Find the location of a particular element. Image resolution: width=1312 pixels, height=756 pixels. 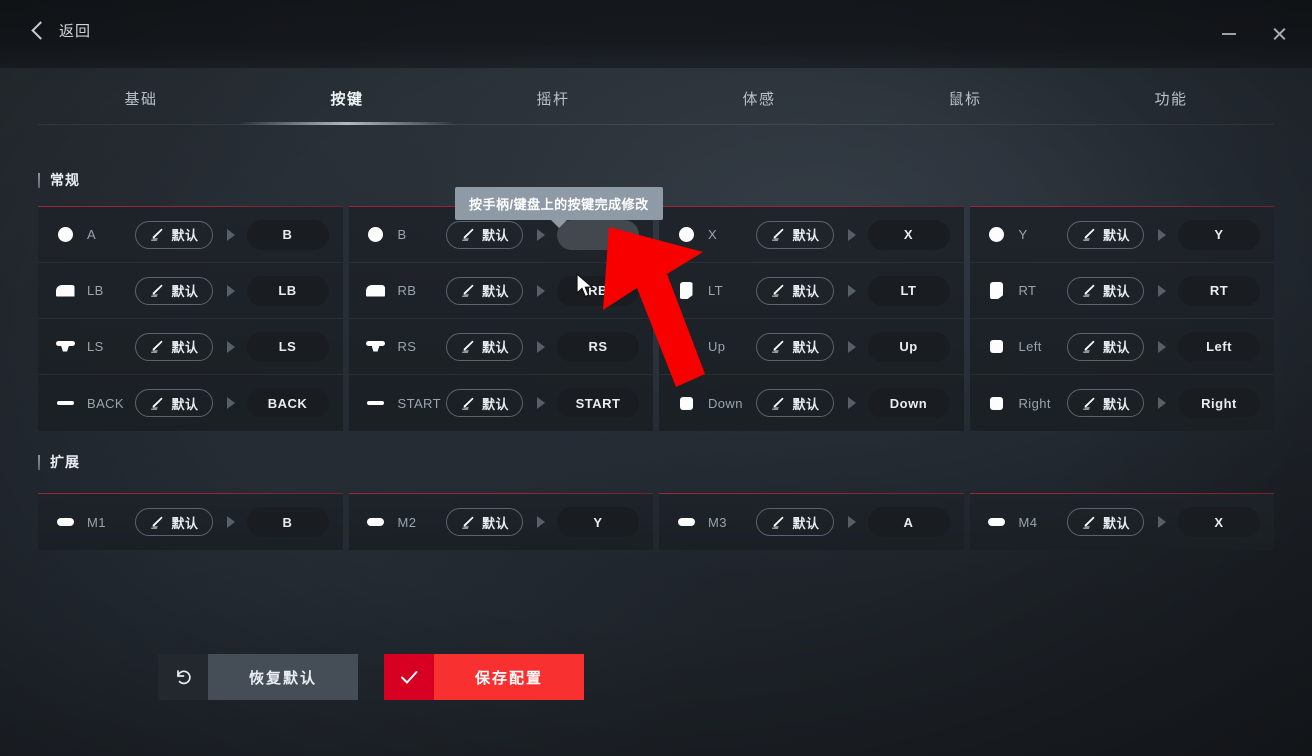

mapping-row: RT 默认 RT is located at coordinates (1121, 291).